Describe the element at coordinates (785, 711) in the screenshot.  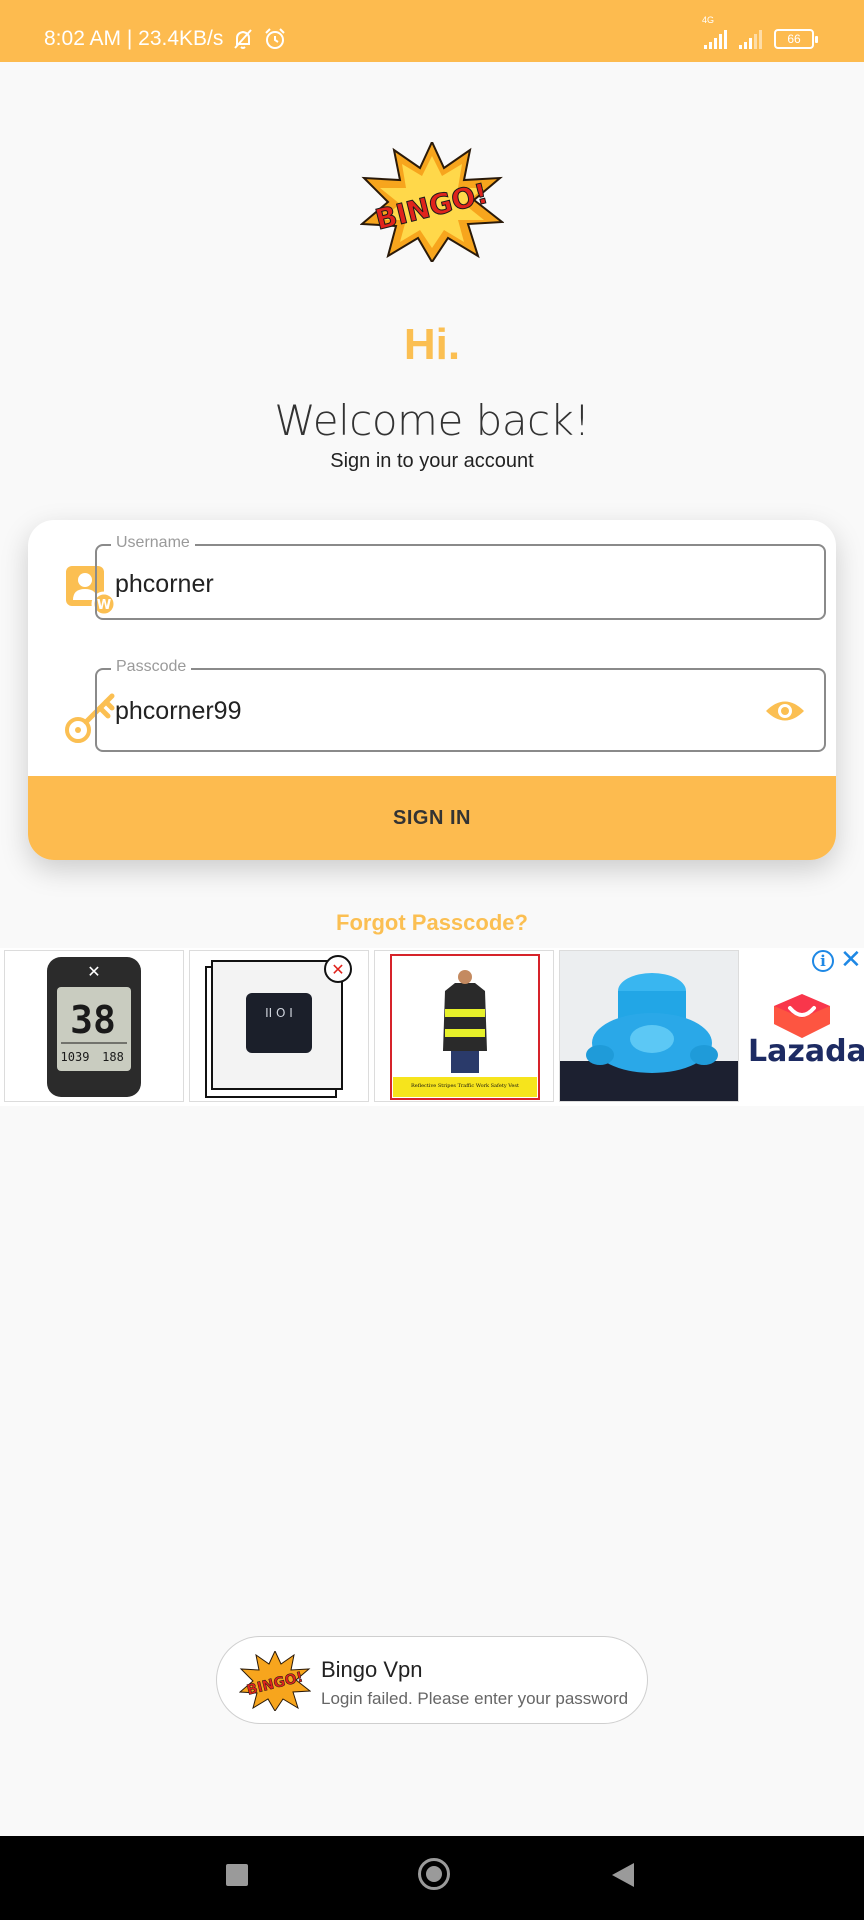
I see `eye-icon` at that location.